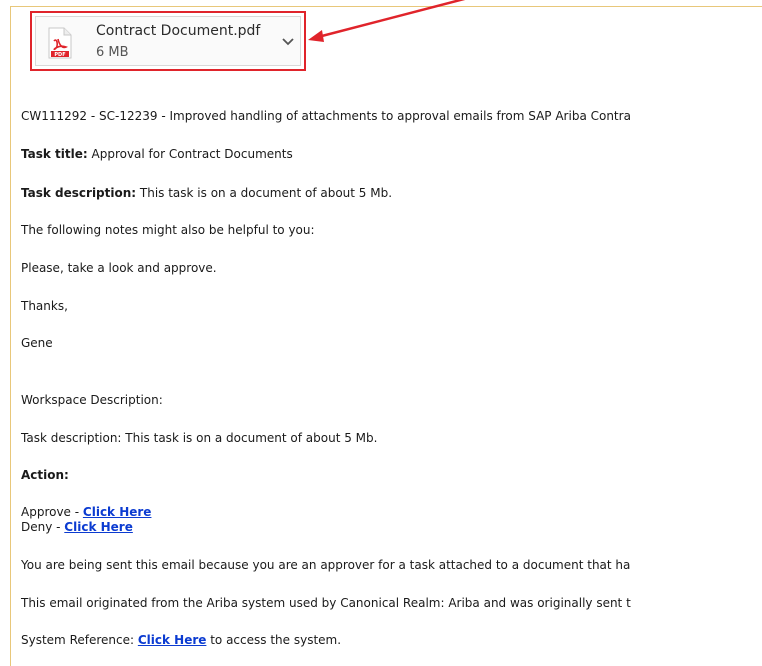 The height and width of the screenshot is (666, 762). I want to click on chevron-down-icon, so click(288, 41).